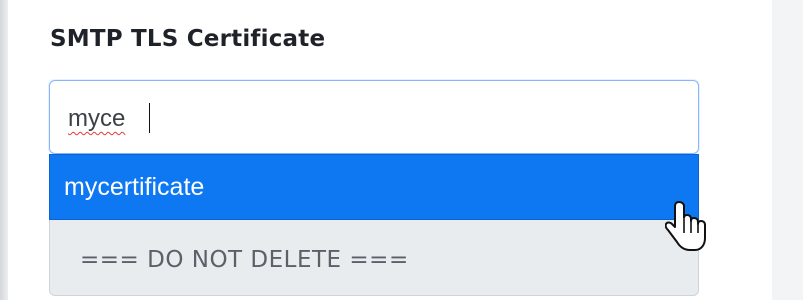 Image resolution: width=803 pixels, height=300 pixels. Describe the element at coordinates (134, 187) in the screenshot. I see `dropdown-option-label: mycertificate` at that location.